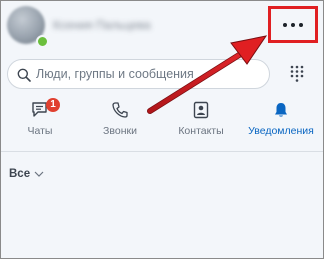 The width and height of the screenshot is (324, 259). What do you see at coordinates (40, 131) in the screenshot?
I see `tab-chats-label: Чаты` at bounding box center [40, 131].